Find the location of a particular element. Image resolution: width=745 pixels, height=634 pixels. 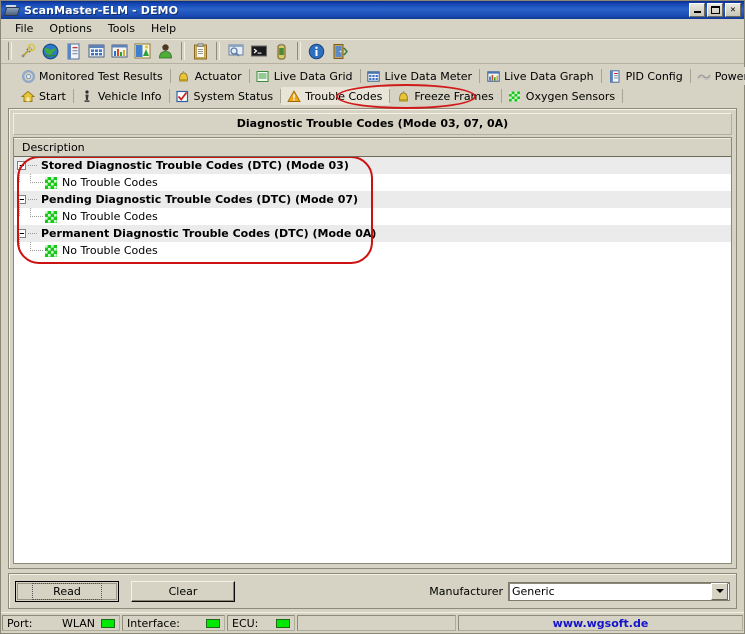

menu-bar: File Options Tools Help is located at coordinates (372, 29).